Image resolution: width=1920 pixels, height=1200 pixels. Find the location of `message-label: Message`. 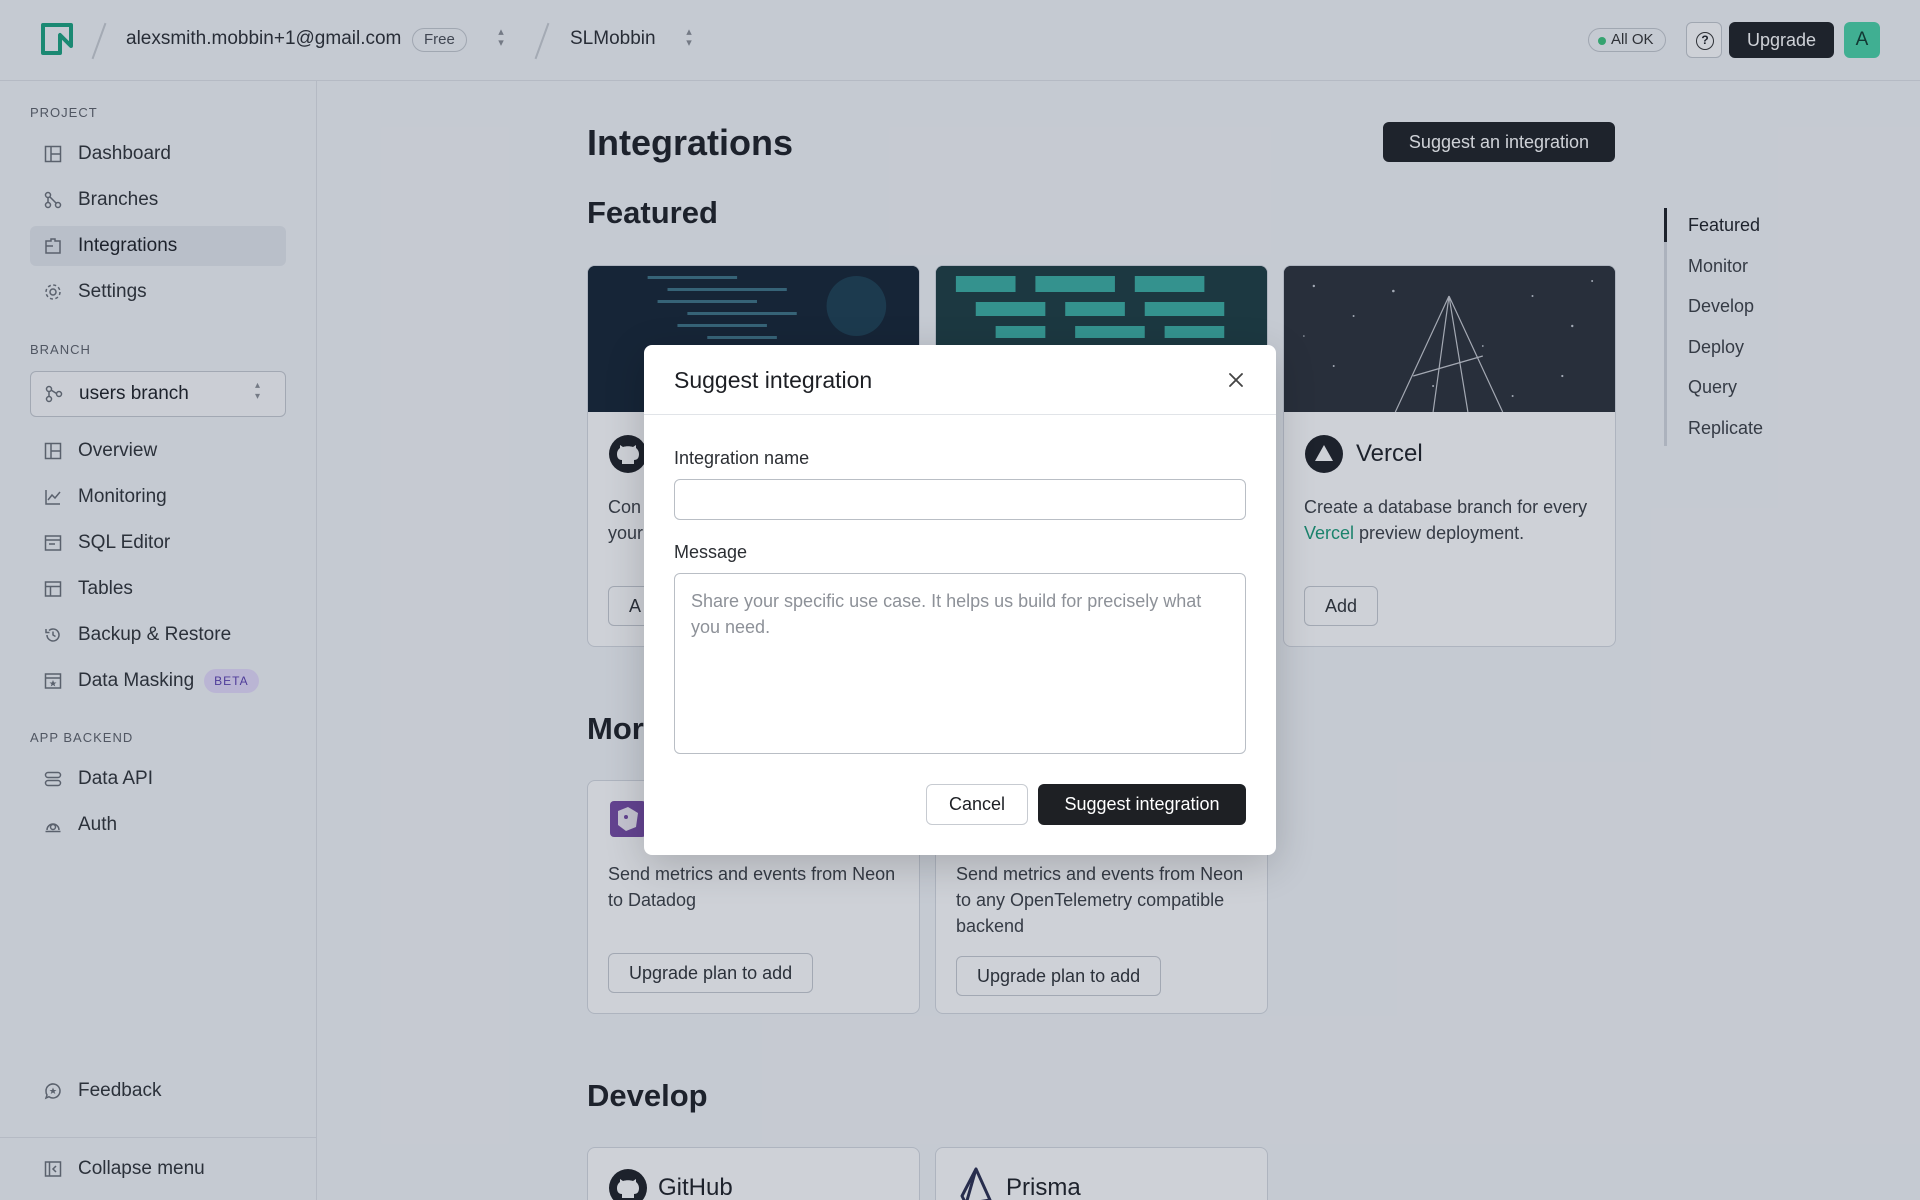

message-label: Message is located at coordinates (711, 552).